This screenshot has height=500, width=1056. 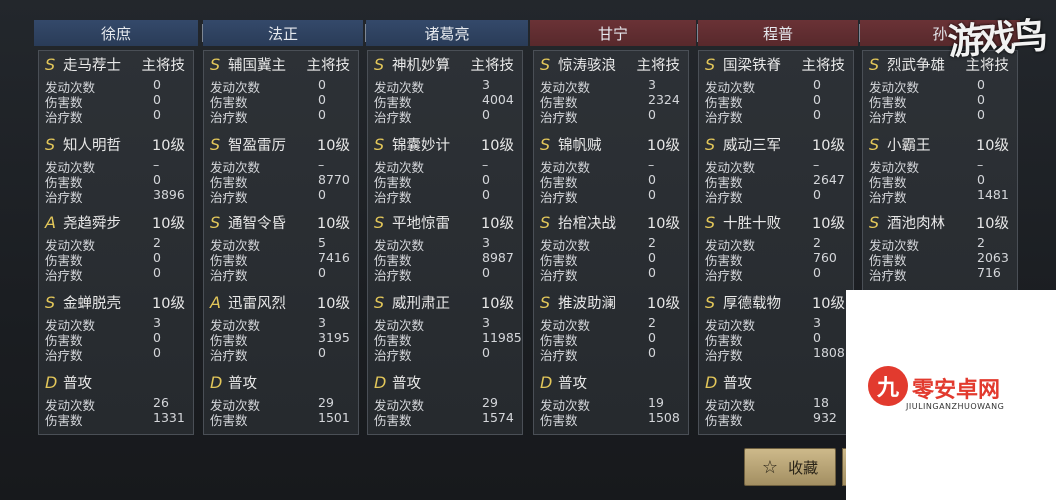 What do you see at coordinates (776, 410) in the screenshot?
I see `skill-block: D 普攻 发动次数 18 伤害数 932` at bounding box center [776, 410].